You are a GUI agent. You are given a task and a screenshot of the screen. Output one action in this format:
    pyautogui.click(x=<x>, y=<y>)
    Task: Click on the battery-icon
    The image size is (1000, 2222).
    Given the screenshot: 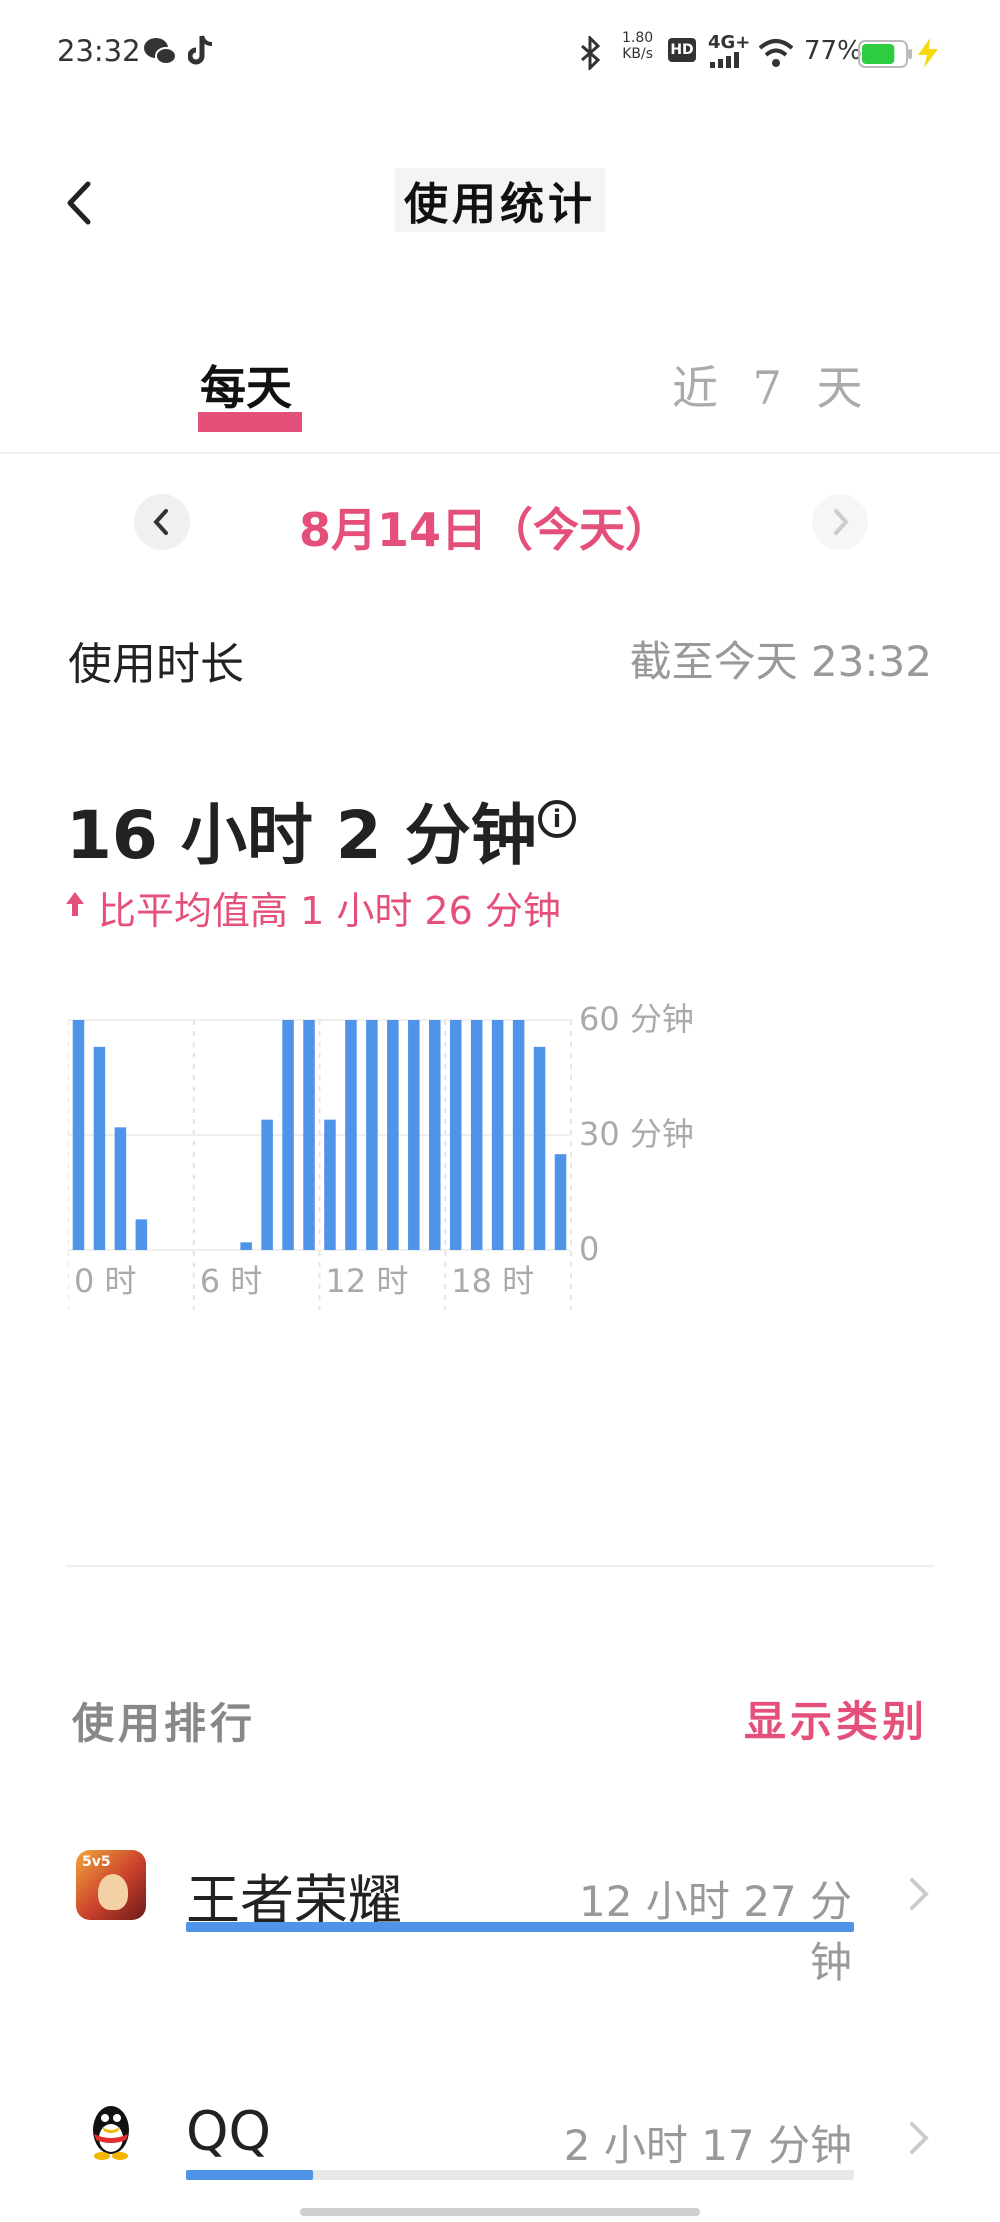 What is the action you would take?
    pyautogui.click(x=885, y=54)
    